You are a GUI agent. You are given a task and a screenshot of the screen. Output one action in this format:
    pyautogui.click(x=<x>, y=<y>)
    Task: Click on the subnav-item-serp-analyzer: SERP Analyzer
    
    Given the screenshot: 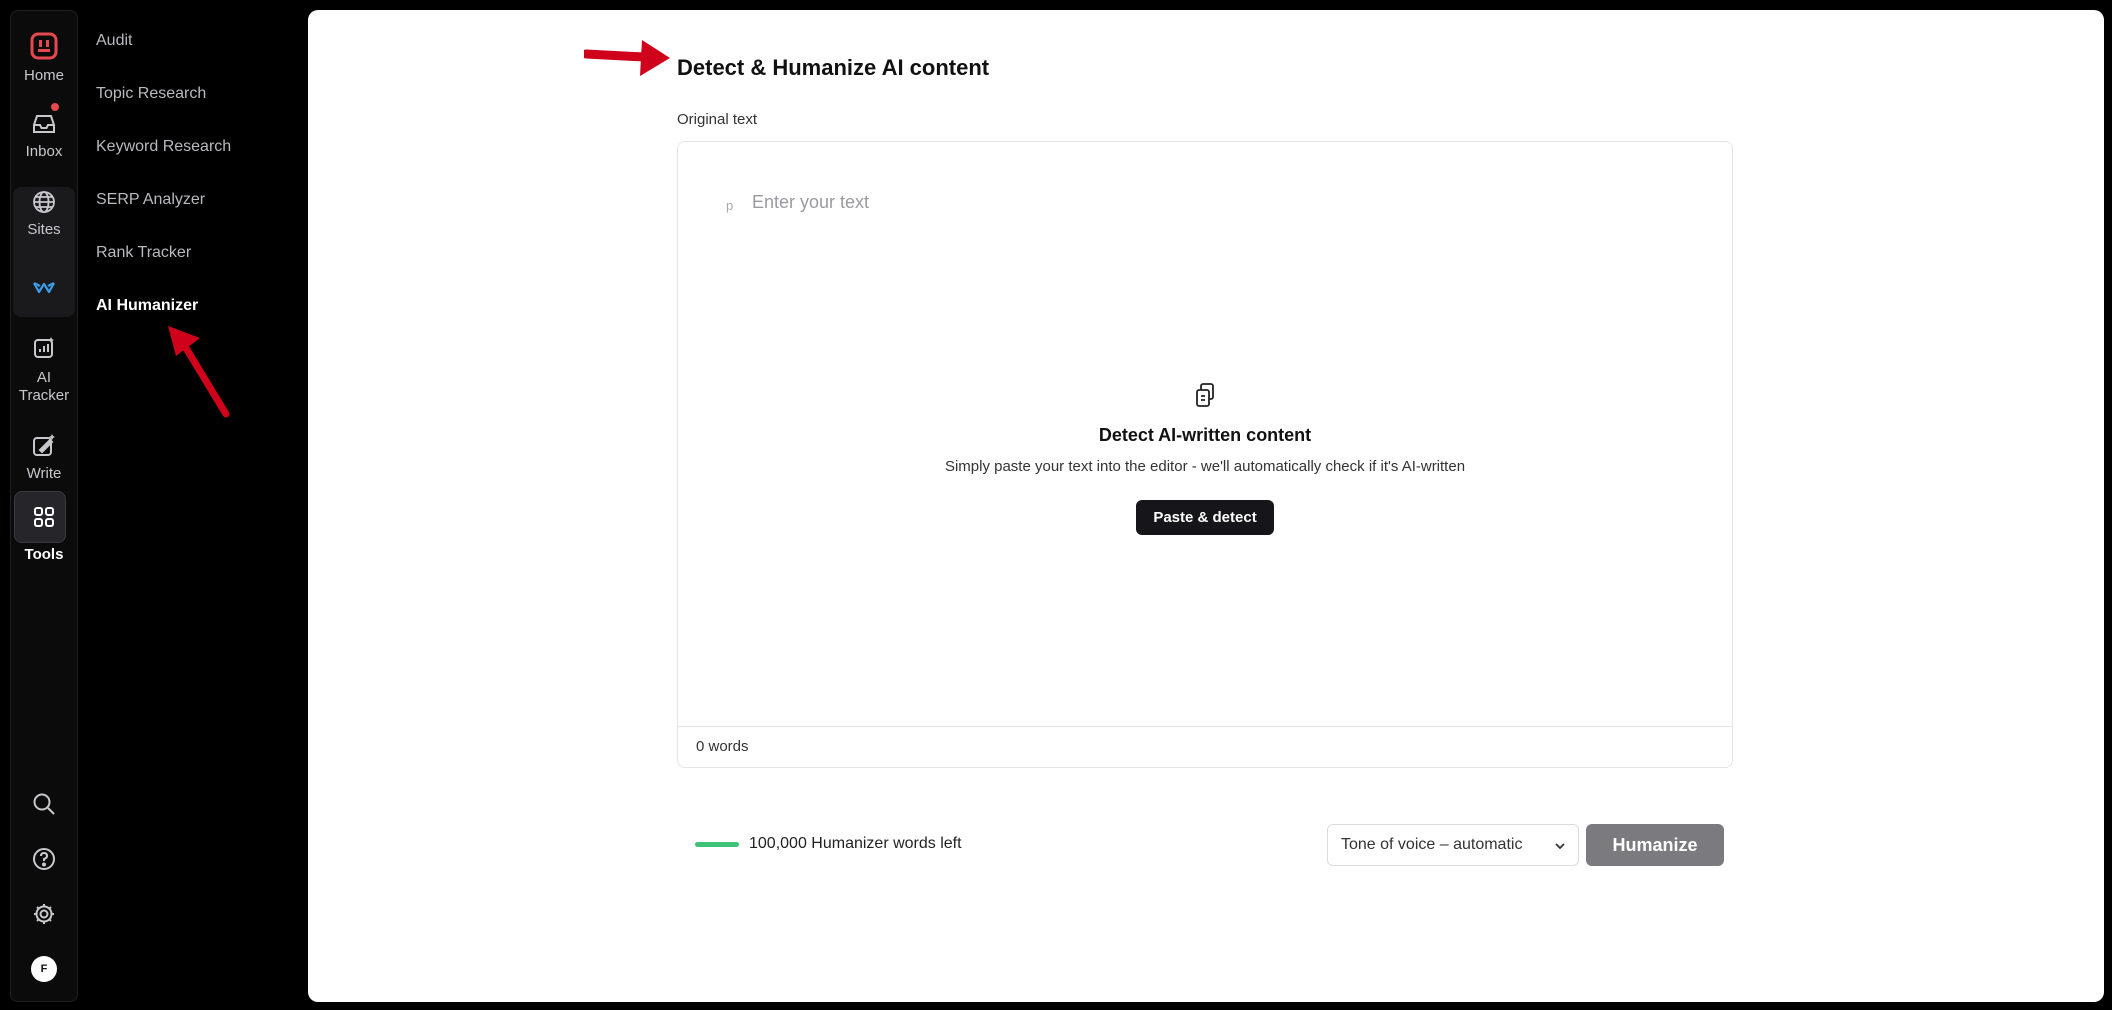 What is the action you would take?
    pyautogui.click(x=196, y=215)
    